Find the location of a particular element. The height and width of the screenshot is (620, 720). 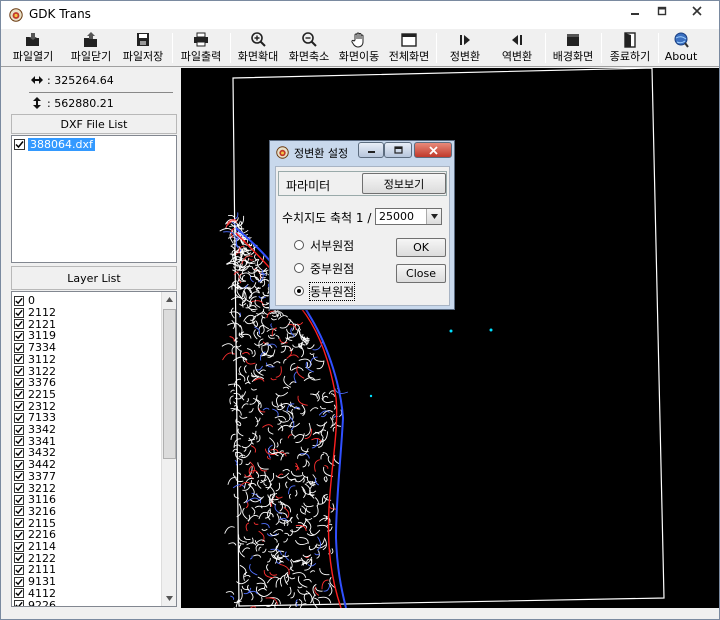

layer-item: 4112 is located at coordinates (35, 593).